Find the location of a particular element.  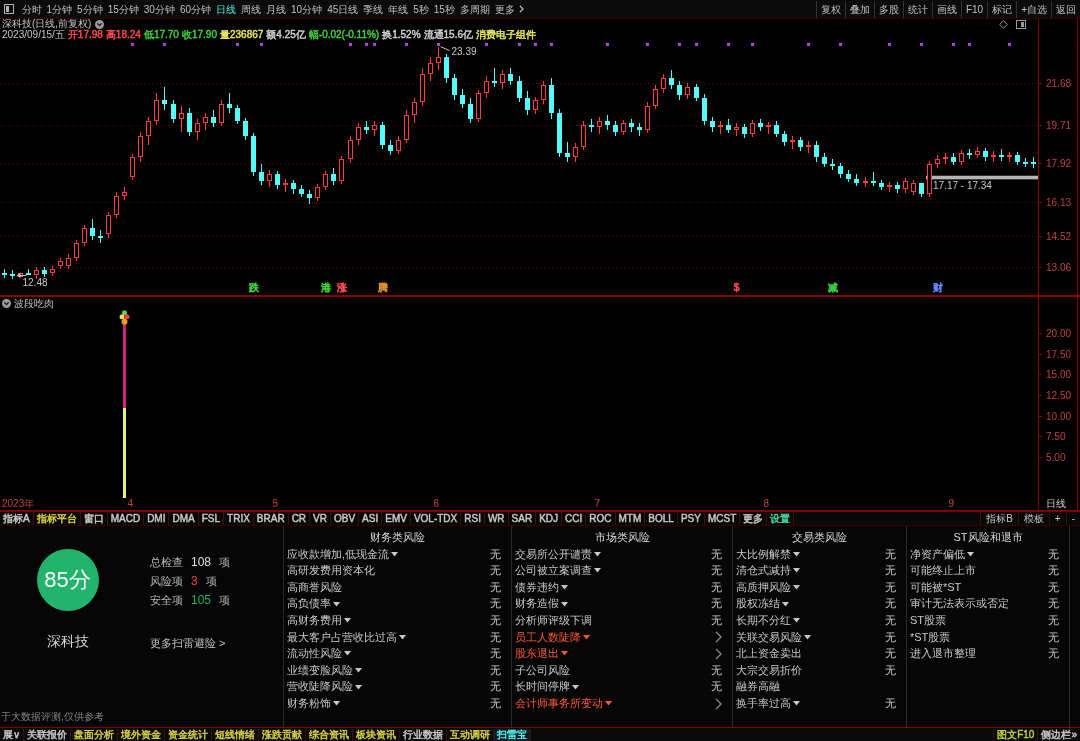

risk-item: 大比例解禁 is located at coordinates (763, 554).